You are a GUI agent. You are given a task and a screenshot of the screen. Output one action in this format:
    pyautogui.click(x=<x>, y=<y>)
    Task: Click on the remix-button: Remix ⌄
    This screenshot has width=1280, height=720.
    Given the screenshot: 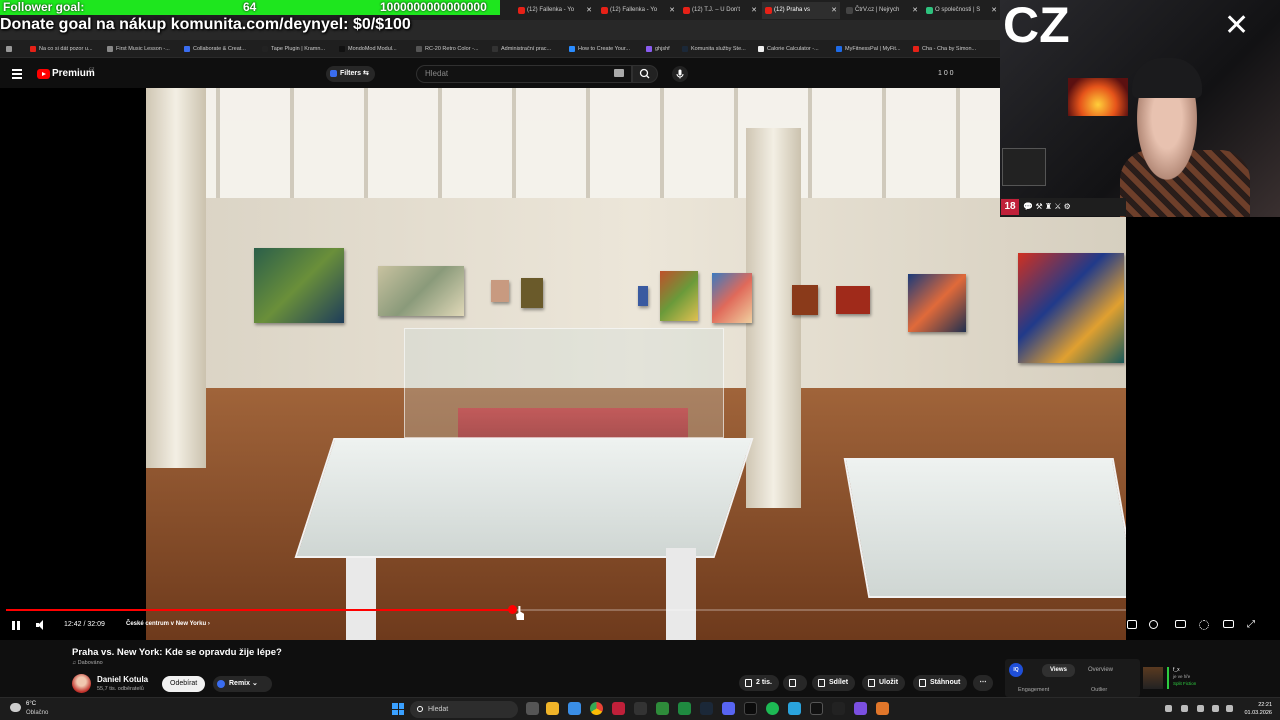 What is the action you would take?
    pyautogui.click(x=242, y=684)
    